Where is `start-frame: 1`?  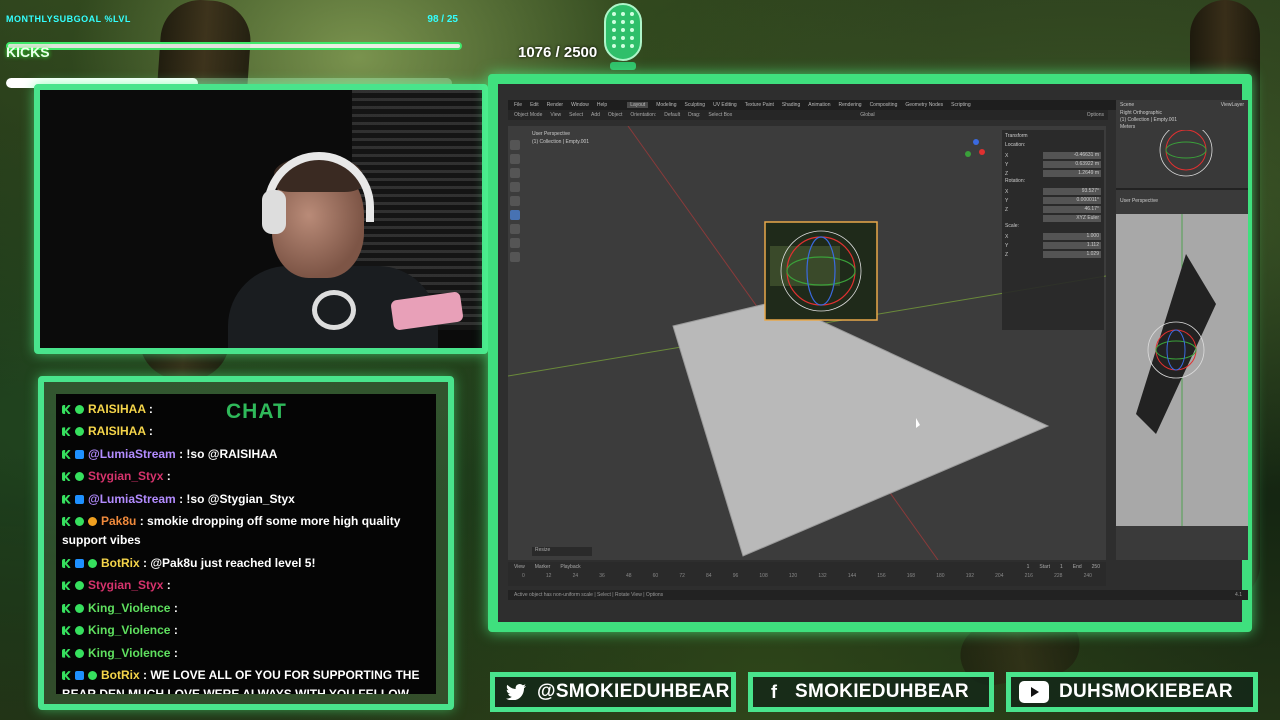 start-frame: 1 is located at coordinates (1061, 567).